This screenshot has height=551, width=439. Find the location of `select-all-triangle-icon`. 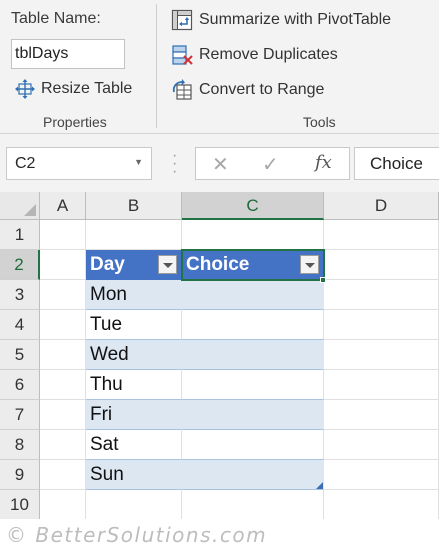

select-all-triangle-icon is located at coordinates (30, 210).